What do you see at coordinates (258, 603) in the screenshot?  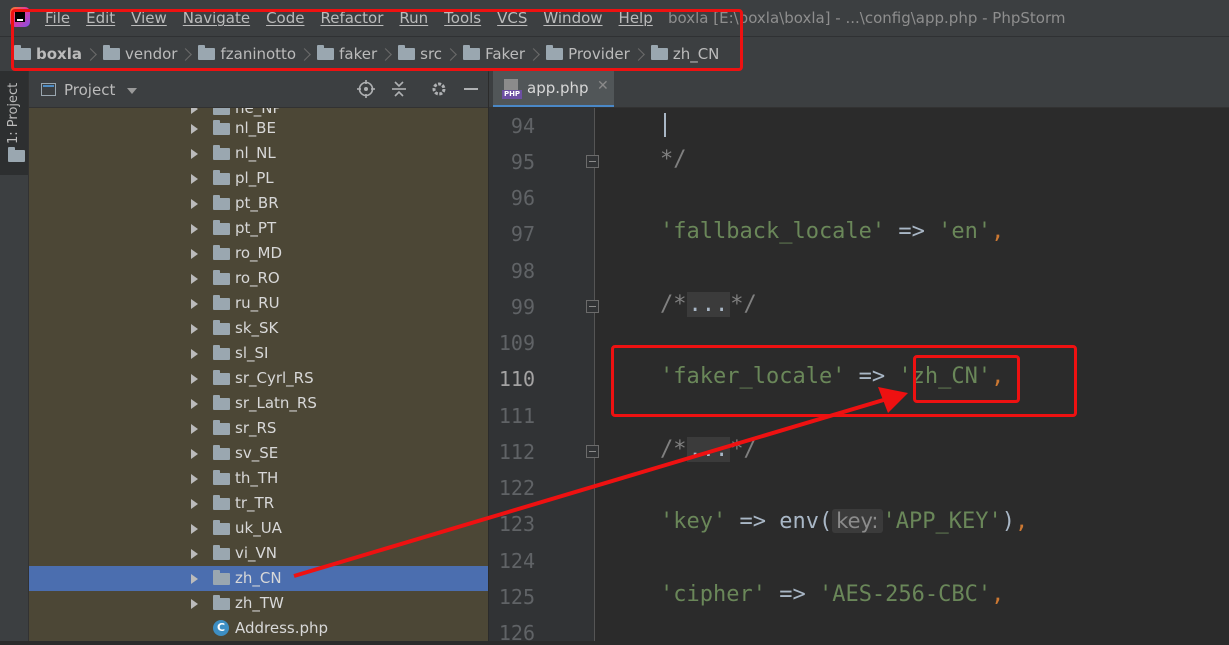 I see `tree-item-zh-tw: zh_TW` at bounding box center [258, 603].